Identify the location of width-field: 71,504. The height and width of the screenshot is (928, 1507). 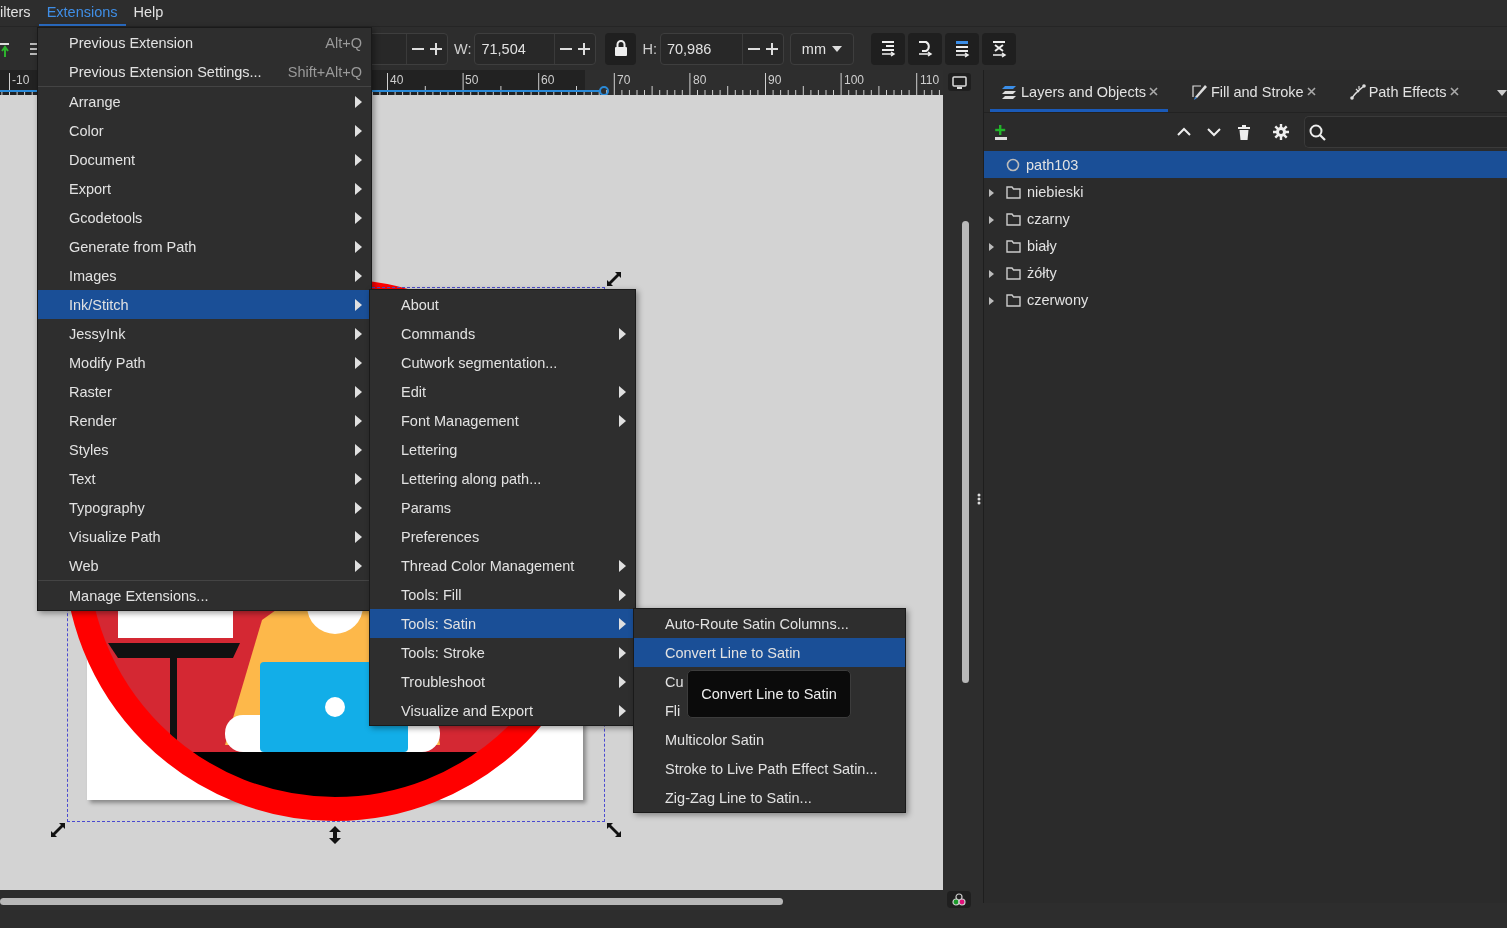
(535, 48).